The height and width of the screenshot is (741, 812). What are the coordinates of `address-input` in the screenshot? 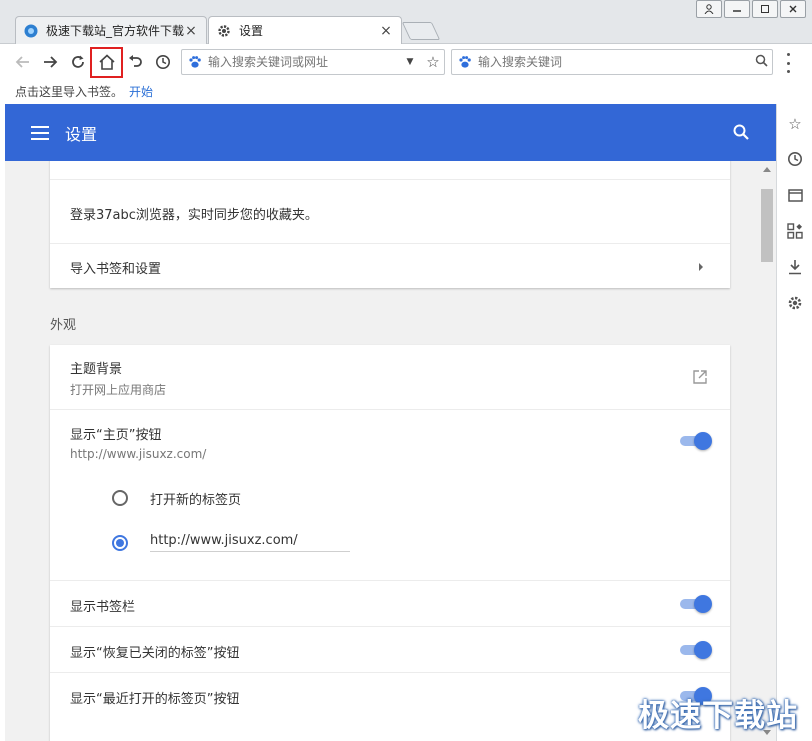 It's located at (305, 62).